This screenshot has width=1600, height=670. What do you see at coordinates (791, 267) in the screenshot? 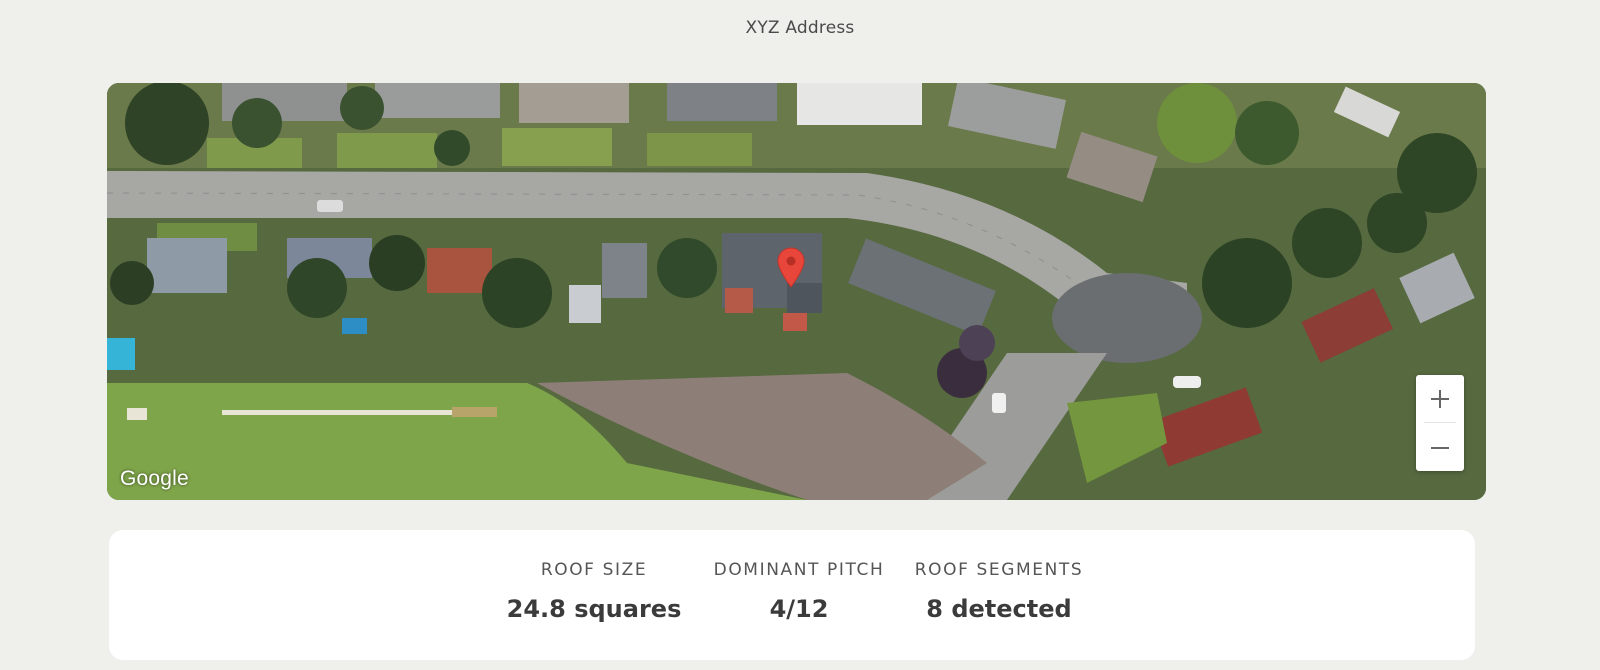
I see `map-pin-icon` at bounding box center [791, 267].